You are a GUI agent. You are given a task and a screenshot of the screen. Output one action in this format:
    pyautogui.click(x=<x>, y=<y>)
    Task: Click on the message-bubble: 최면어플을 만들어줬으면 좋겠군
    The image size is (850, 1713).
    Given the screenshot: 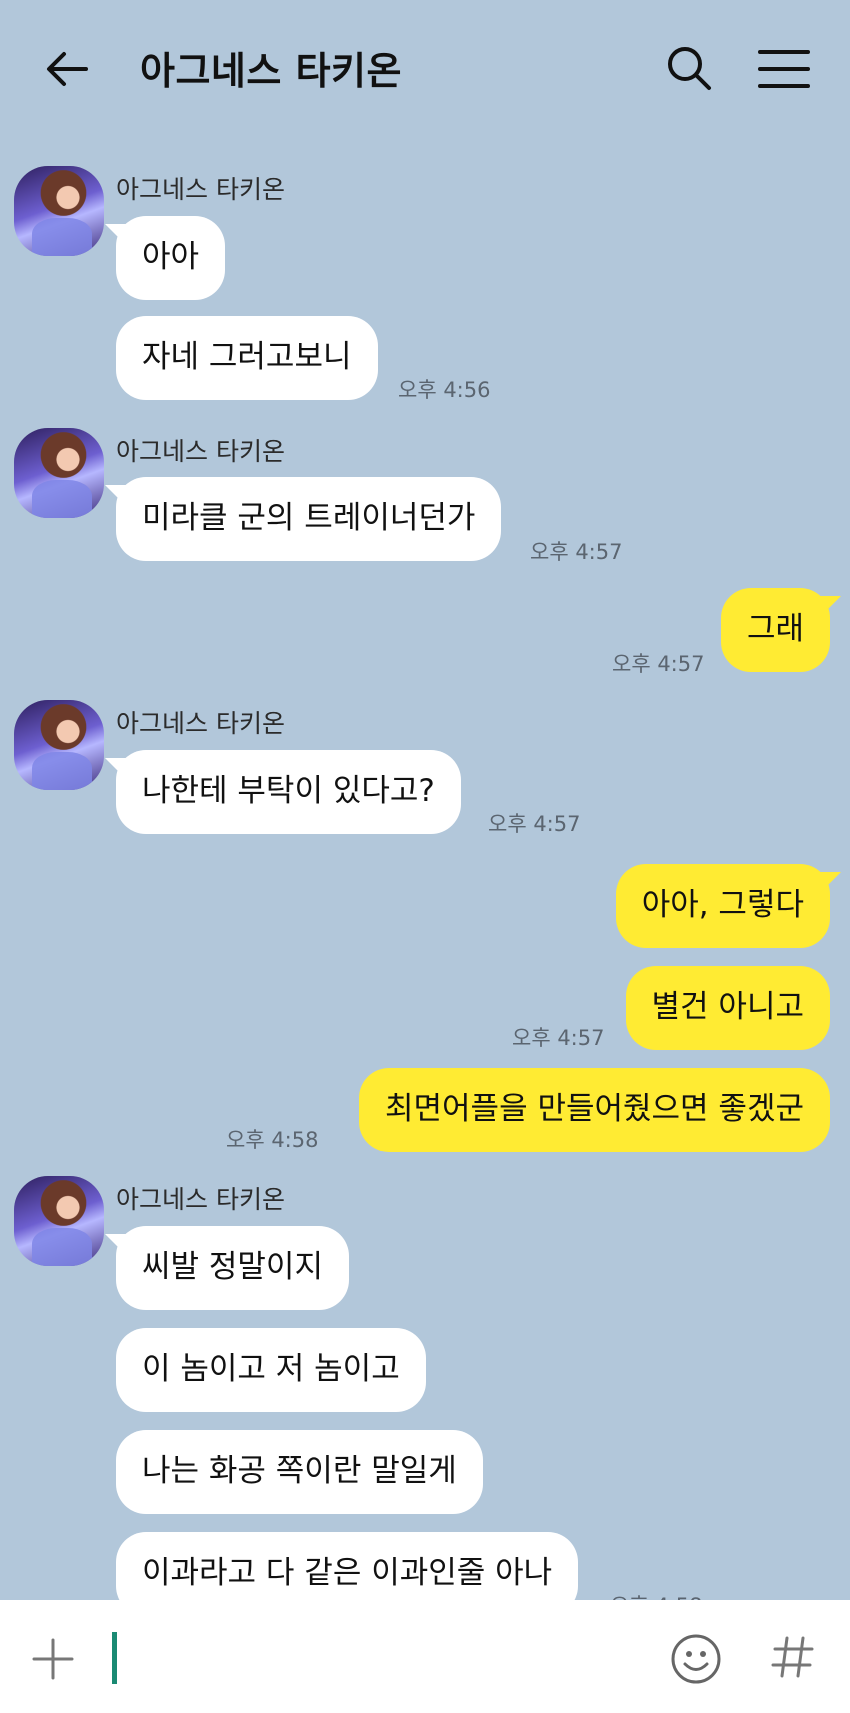 What is the action you would take?
    pyautogui.click(x=594, y=1110)
    